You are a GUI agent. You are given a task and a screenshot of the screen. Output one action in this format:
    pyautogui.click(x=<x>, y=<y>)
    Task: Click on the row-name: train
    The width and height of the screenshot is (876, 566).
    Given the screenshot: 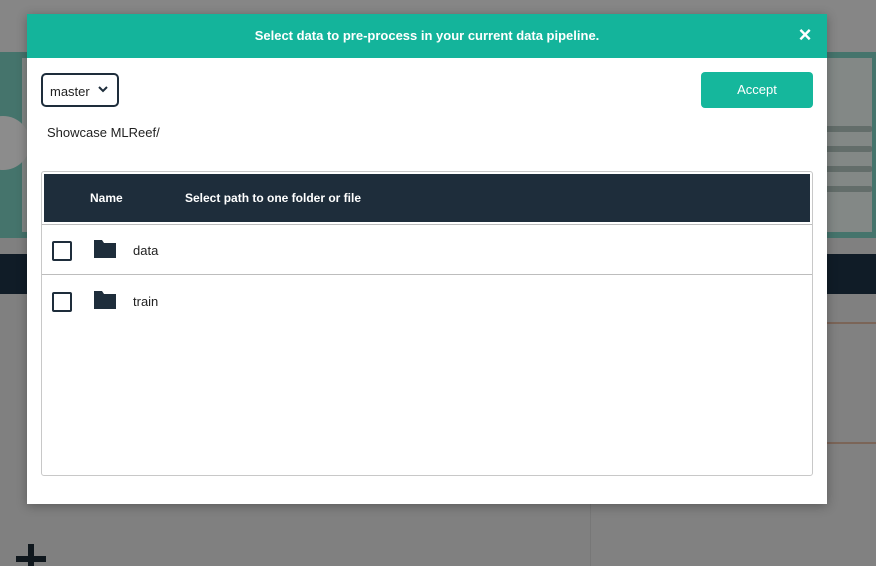 What is the action you would take?
    pyautogui.click(x=145, y=301)
    